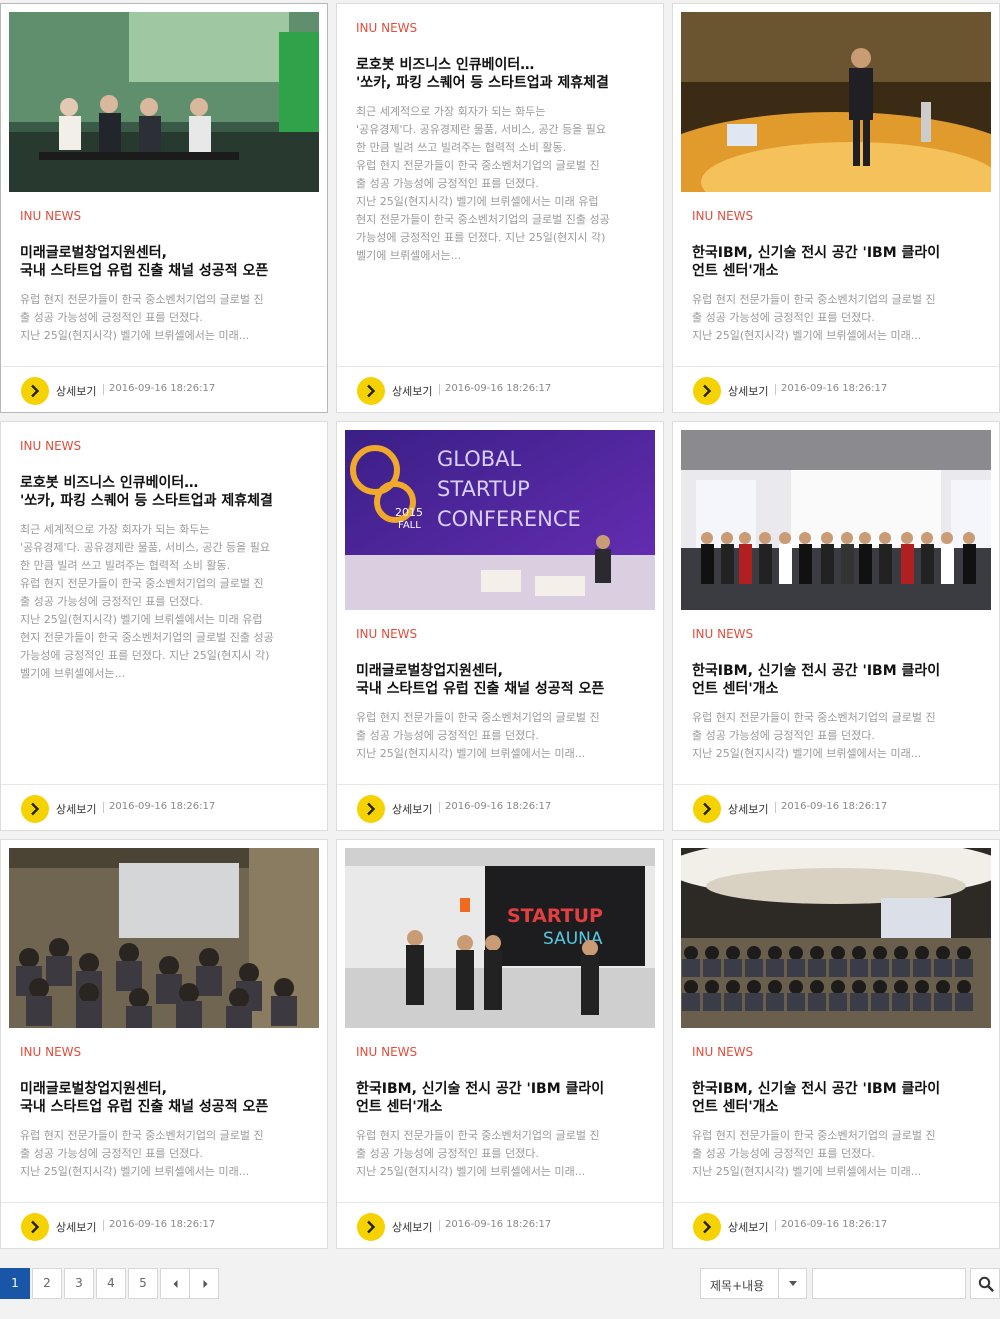 Image resolution: width=1000 pixels, height=1319 pixels. I want to click on search-button, so click(985, 1283).